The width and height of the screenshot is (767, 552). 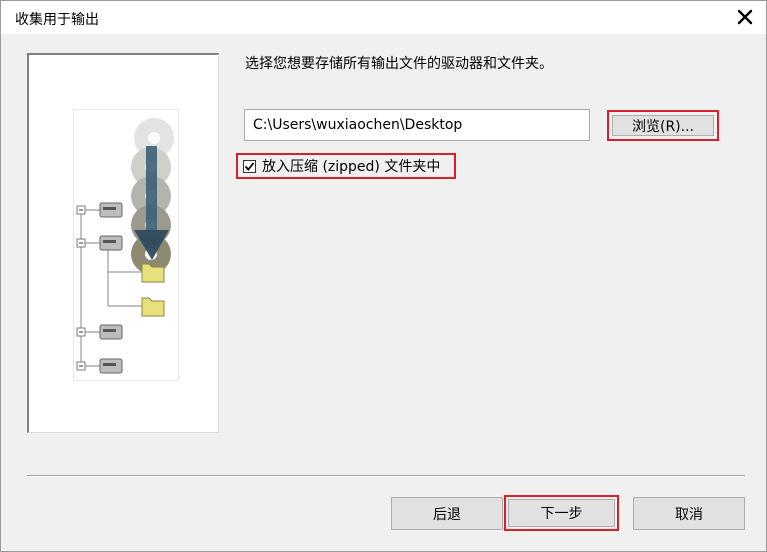 What do you see at coordinates (689, 513) in the screenshot?
I see `cancel-button: 取消` at bounding box center [689, 513].